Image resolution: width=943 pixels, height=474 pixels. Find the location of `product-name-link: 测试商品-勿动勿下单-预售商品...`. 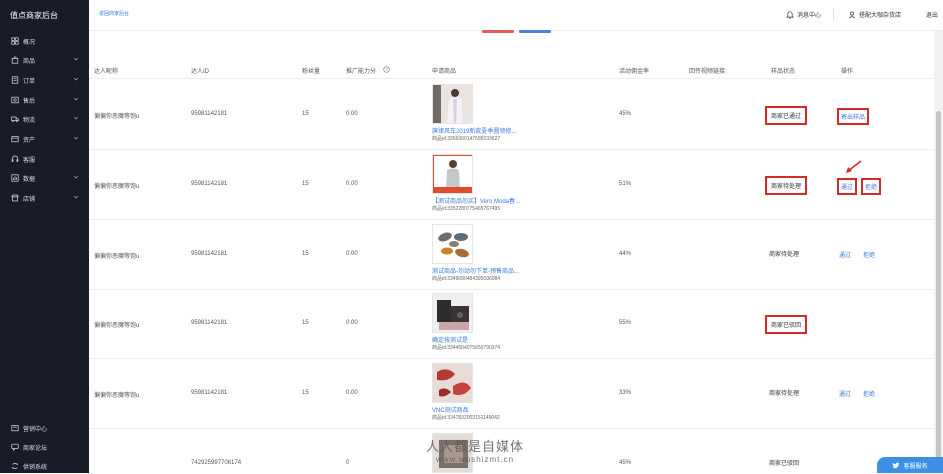

product-name-link: 测试商品-勿动勿下单-预售商品... is located at coordinates (487, 270).